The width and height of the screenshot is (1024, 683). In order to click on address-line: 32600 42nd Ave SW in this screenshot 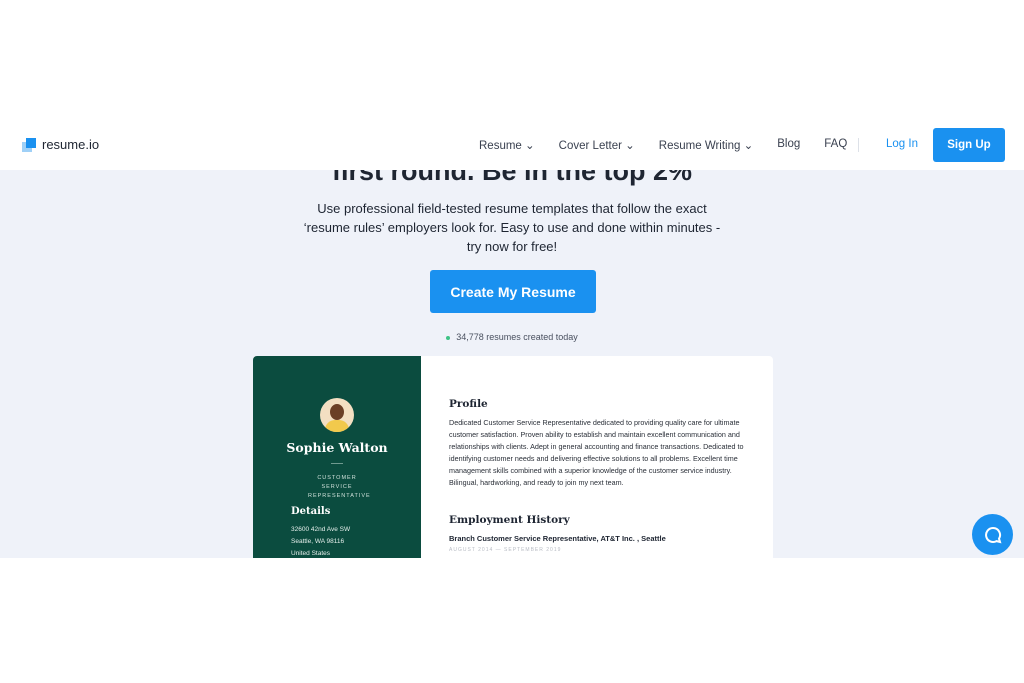, I will do `click(321, 529)`.